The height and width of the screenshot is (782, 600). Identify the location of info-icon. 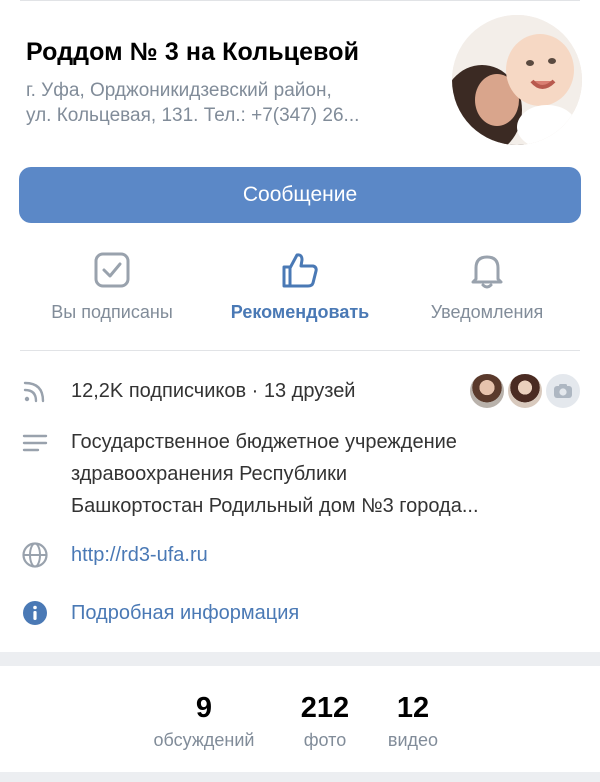
(35, 613).